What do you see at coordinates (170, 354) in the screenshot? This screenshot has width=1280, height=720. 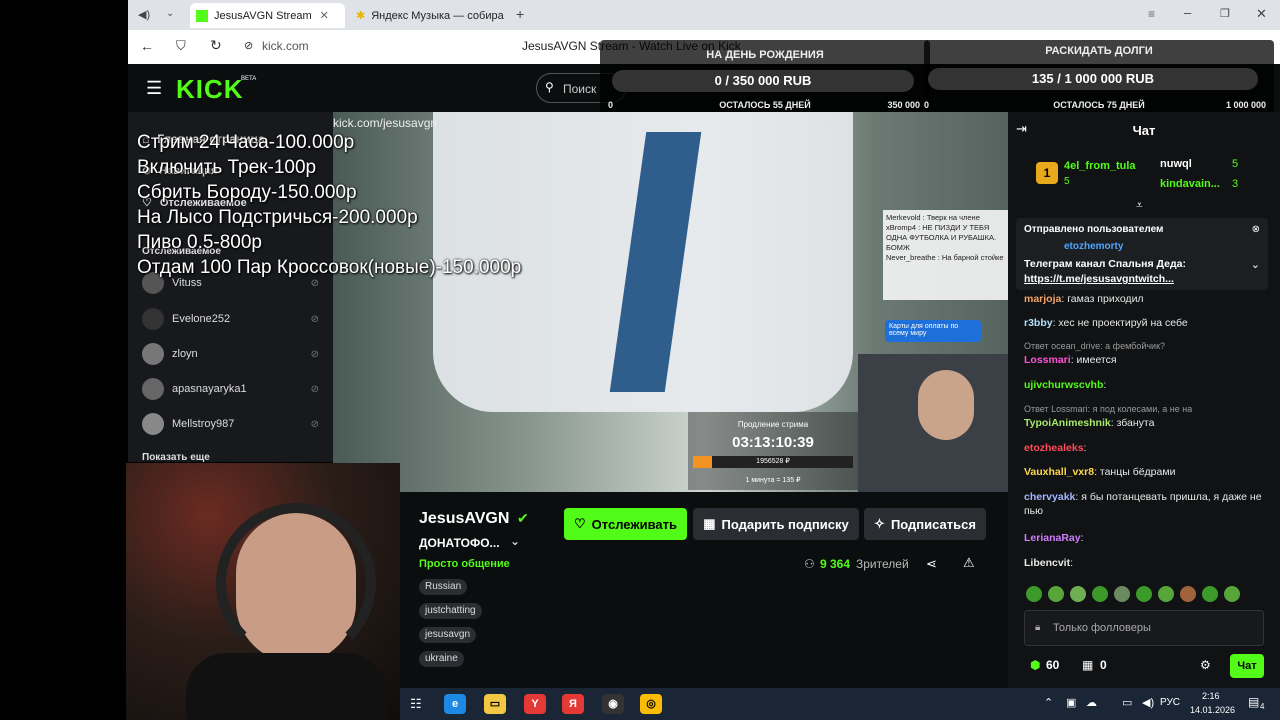 I see `sidebar-channel: zloyn` at bounding box center [170, 354].